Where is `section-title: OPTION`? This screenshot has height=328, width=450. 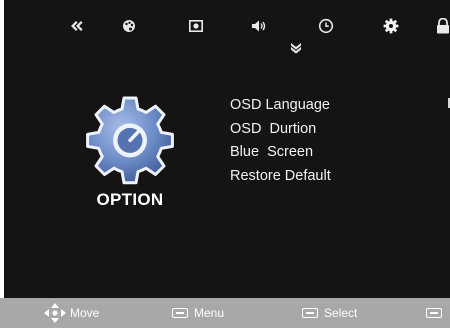 section-title: OPTION is located at coordinates (130, 199).